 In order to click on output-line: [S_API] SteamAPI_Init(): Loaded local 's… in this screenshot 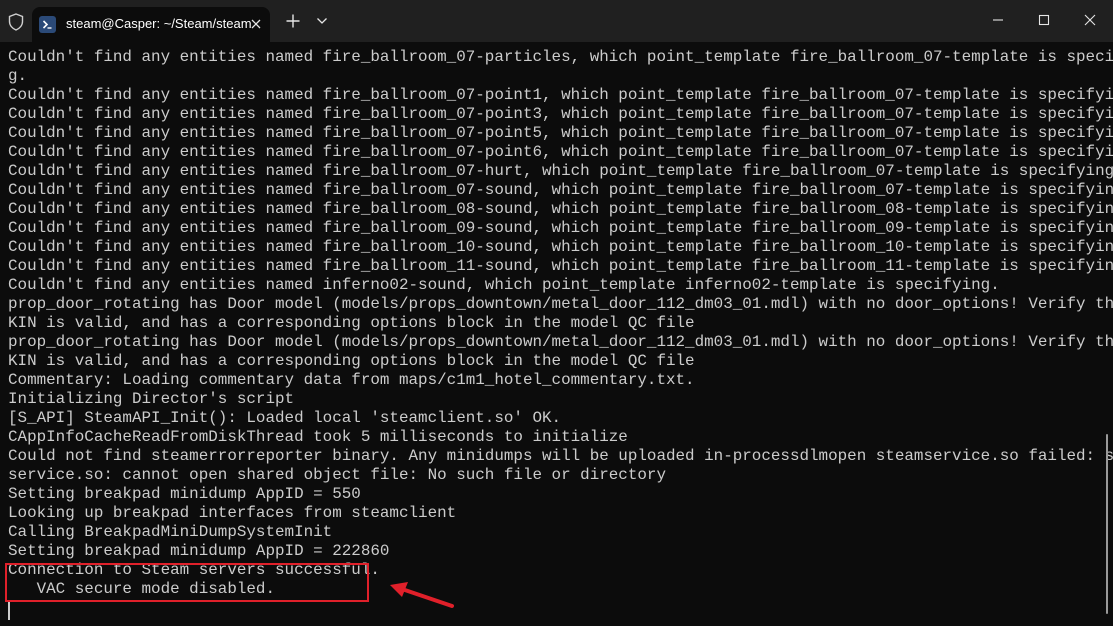, I will do `click(285, 418)`.